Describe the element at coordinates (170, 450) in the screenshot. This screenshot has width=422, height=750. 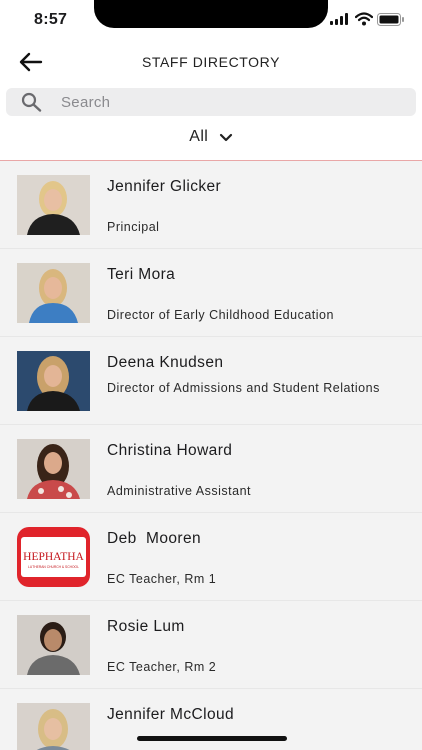
I see `staff-name: Christina Howard` at that location.